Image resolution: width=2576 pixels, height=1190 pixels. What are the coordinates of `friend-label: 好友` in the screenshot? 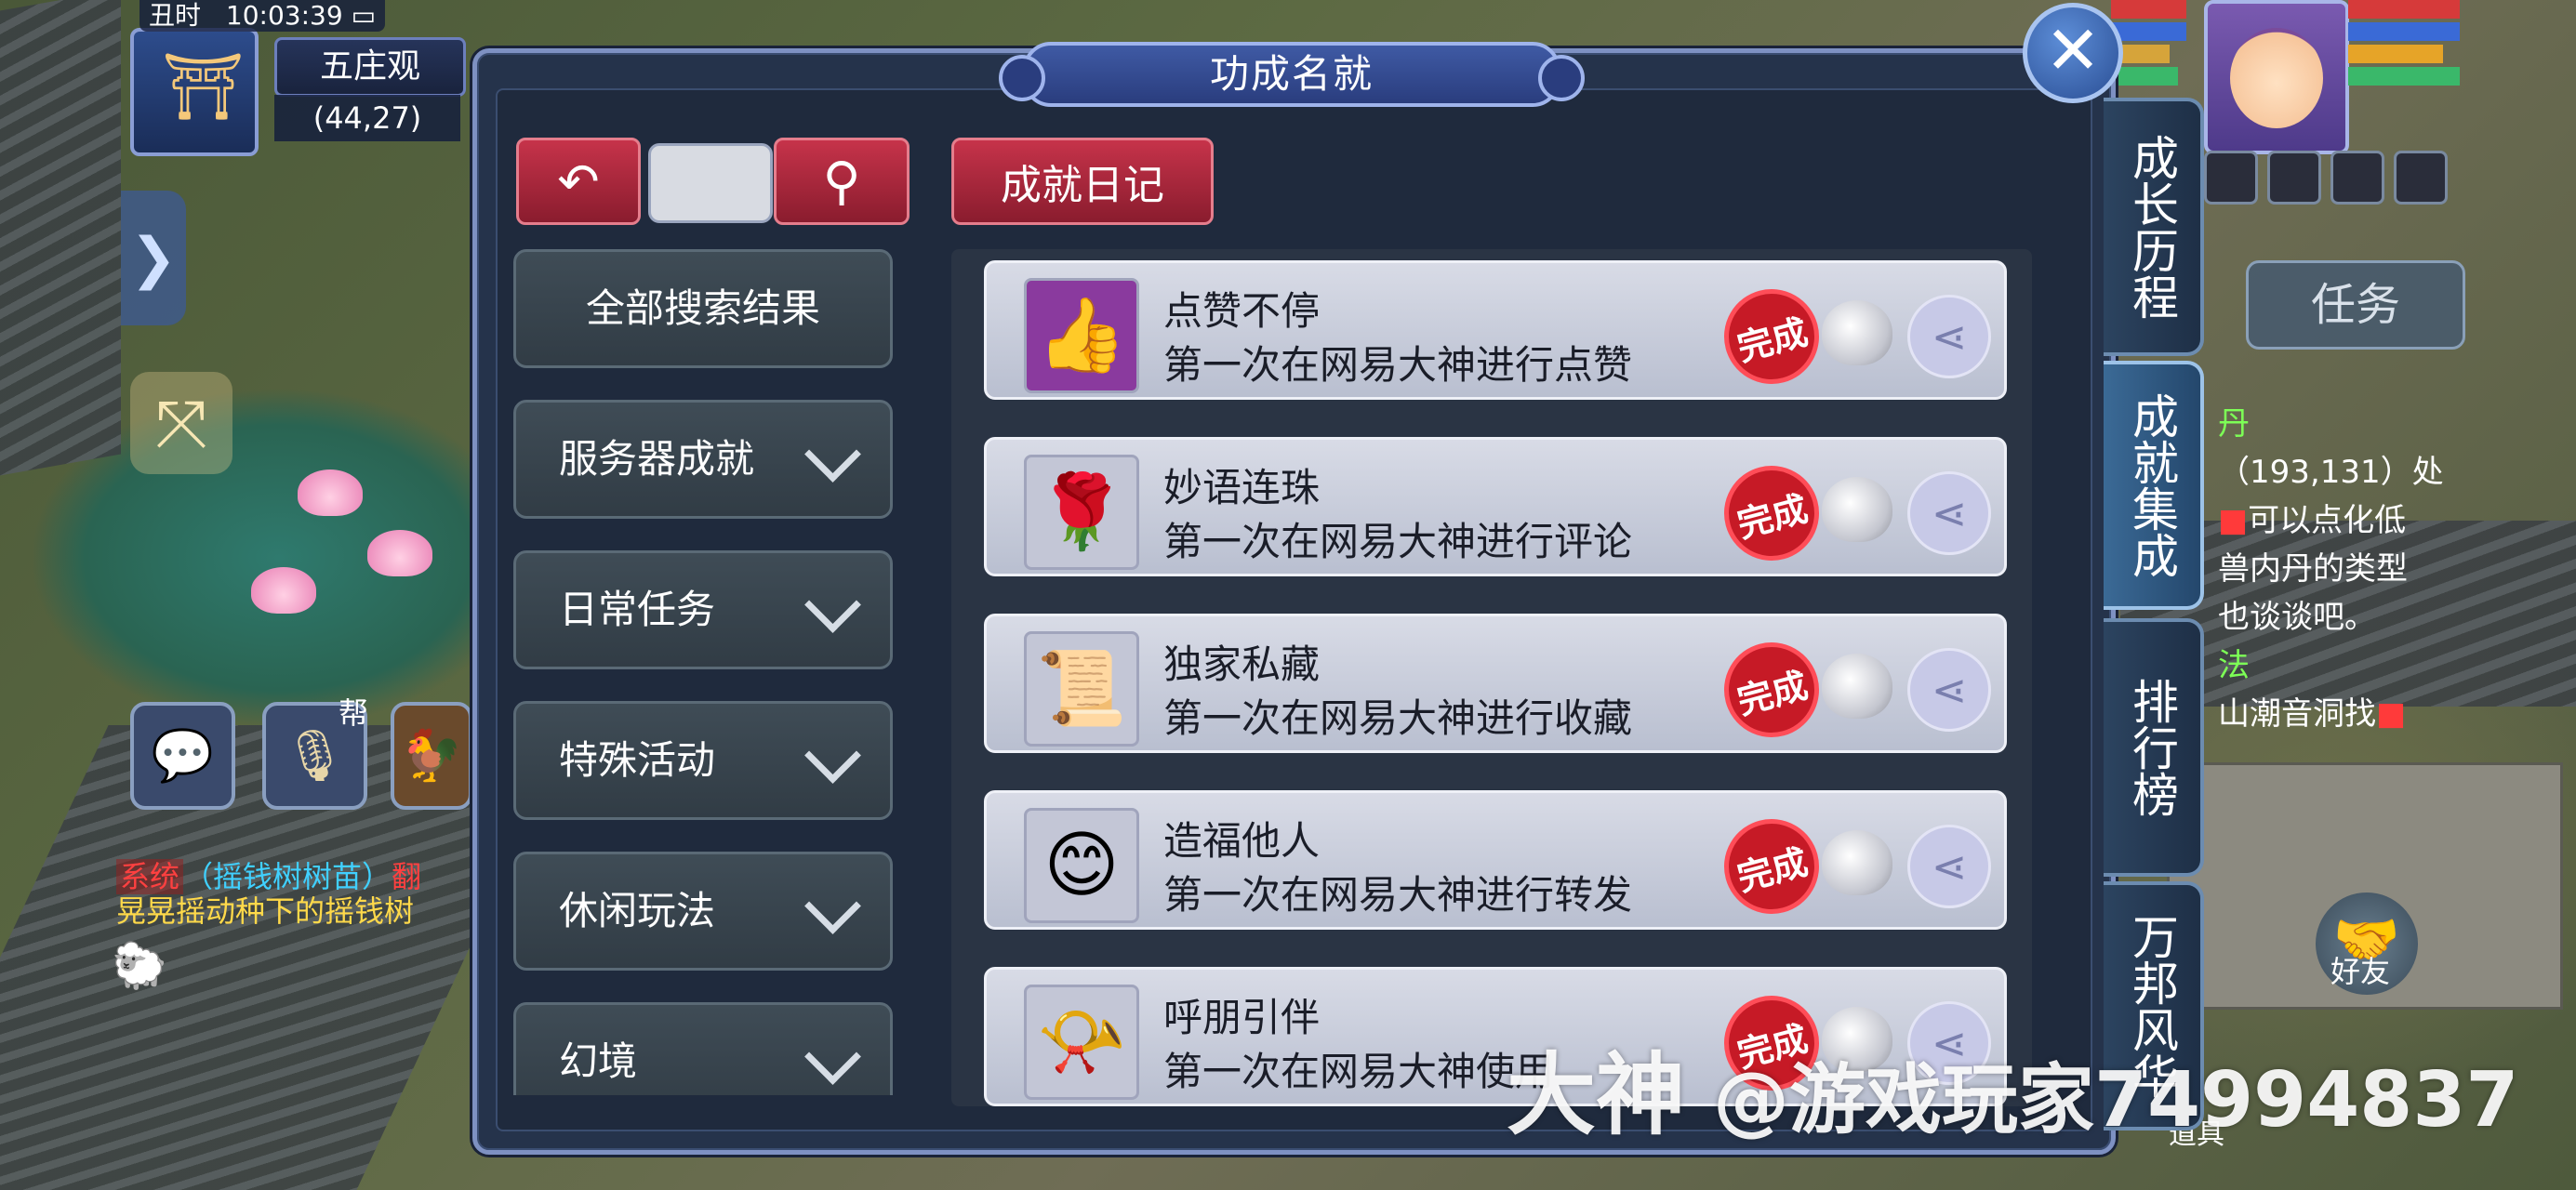 It's located at (2360, 971).